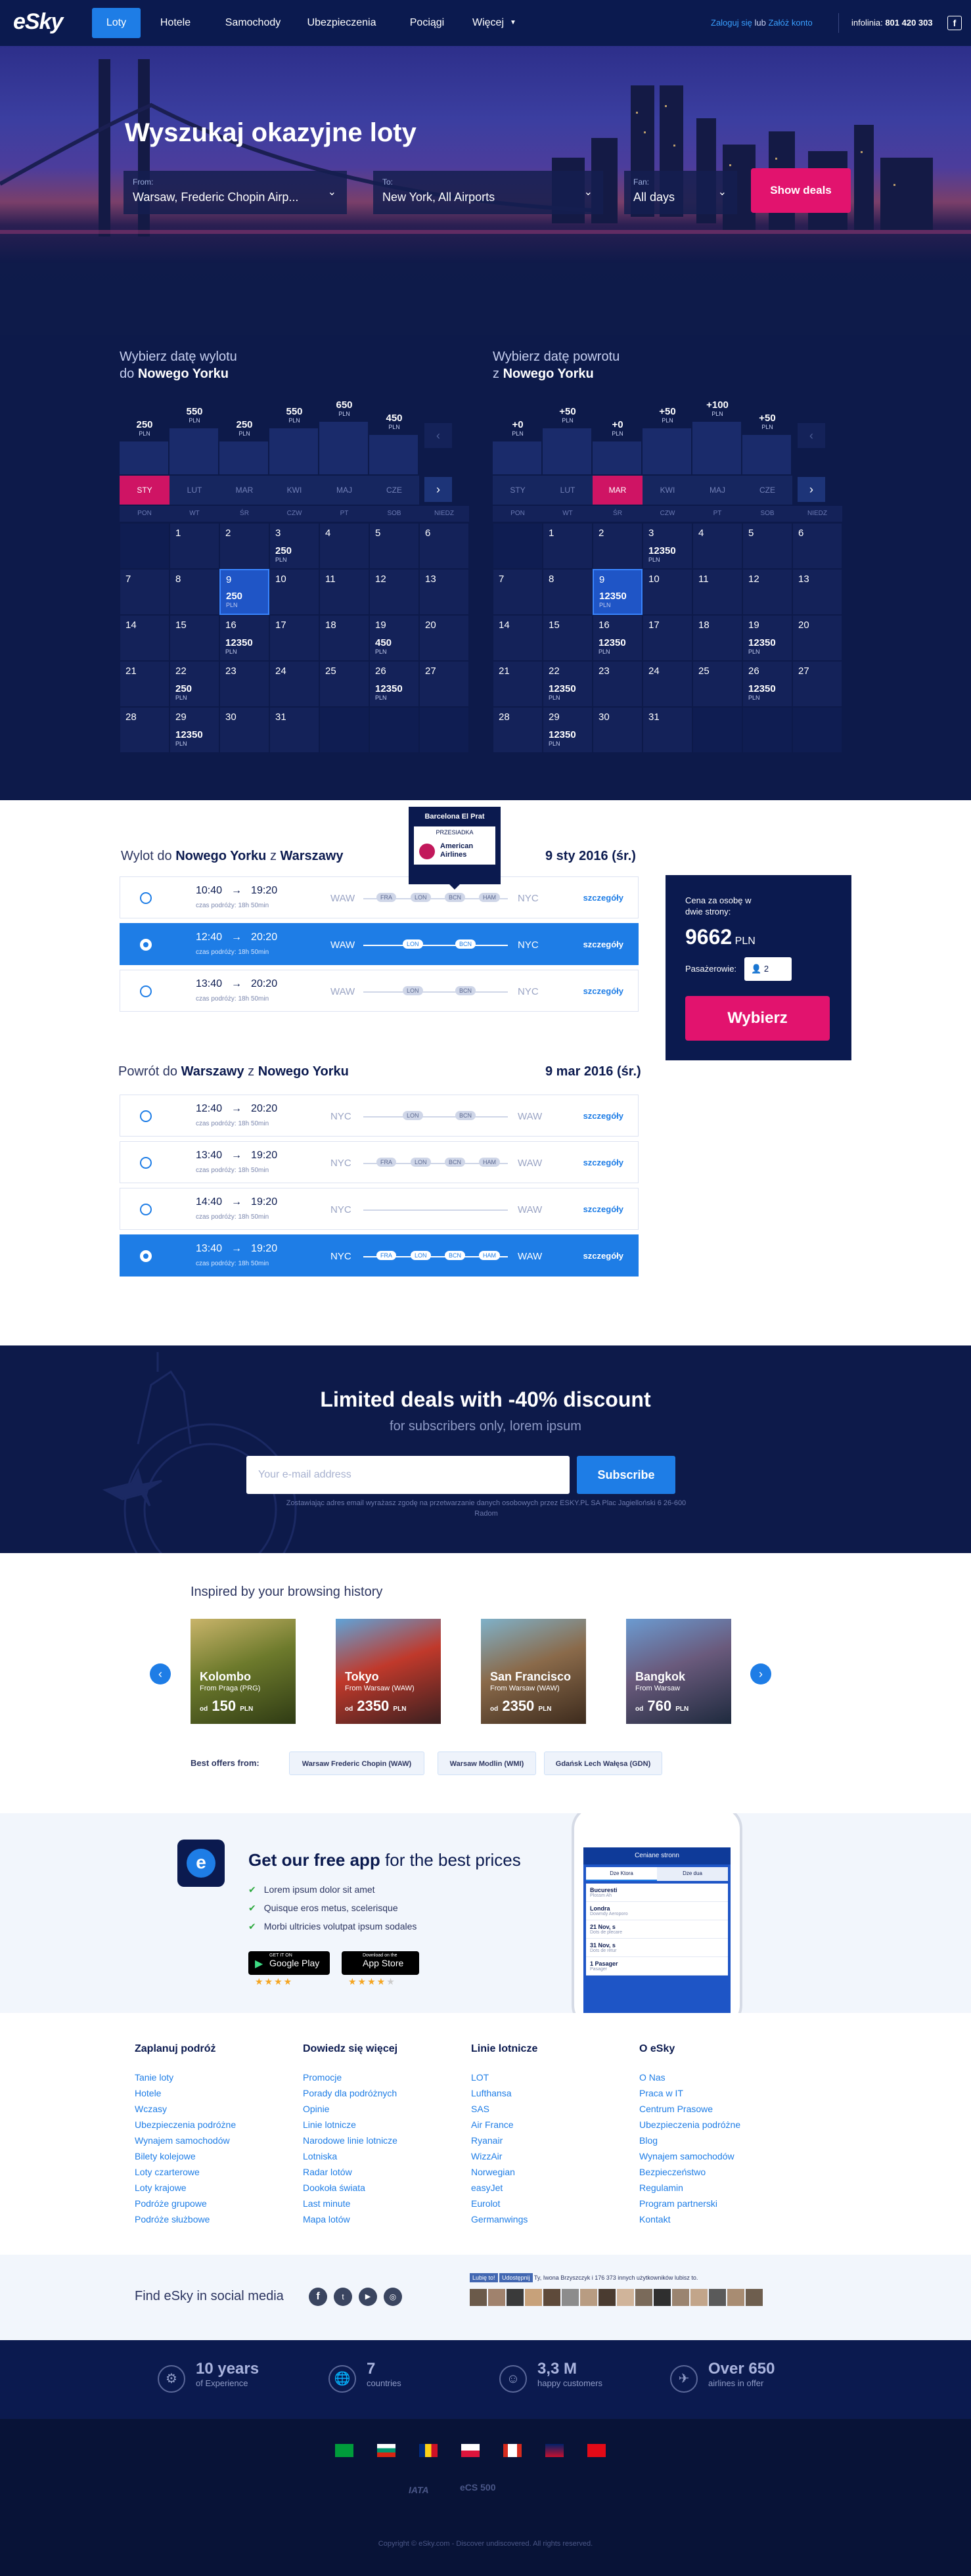 Image resolution: width=971 pixels, height=2576 pixels. What do you see at coordinates (626, 1475) in the screenshot?
I see `subscribe-button: Subscribe` at bounding box center [626, 1475].